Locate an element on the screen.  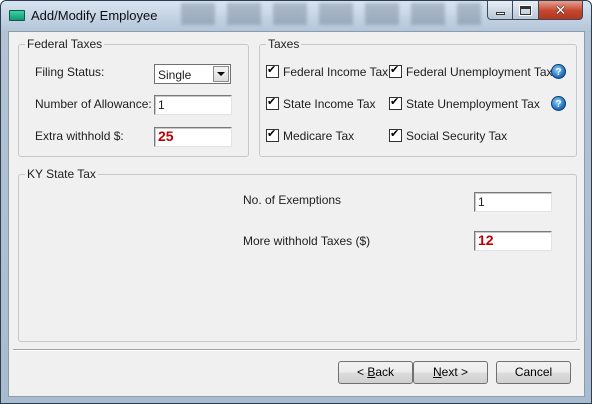
maximize-button is located at coordinates (526, 10).